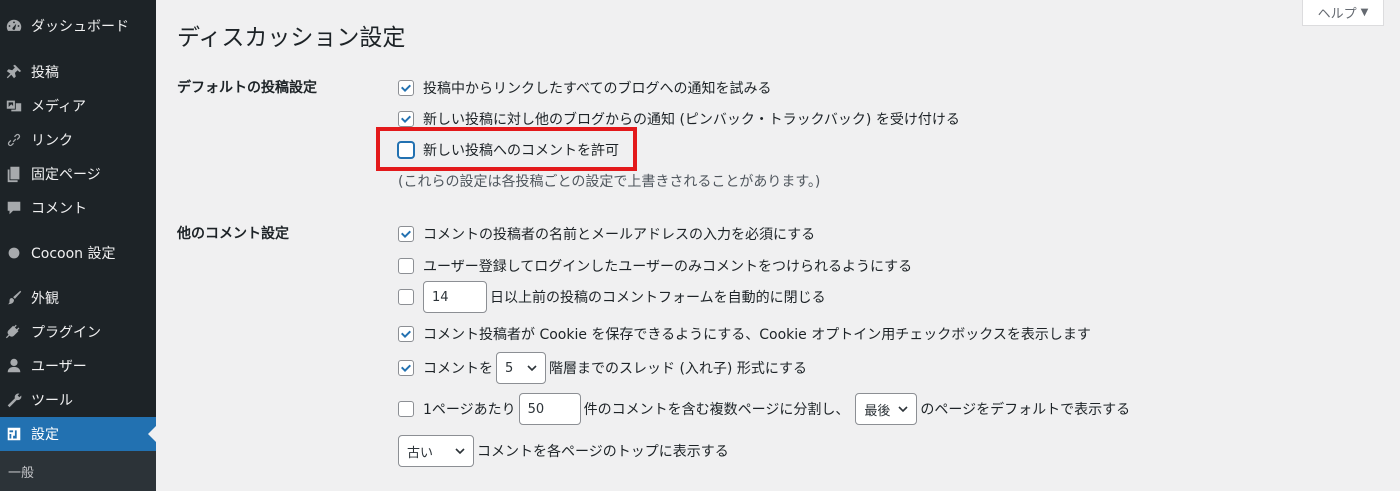 The height and width of the screenshot is (491, 1400). I want to click on link-icon, so click(14, 140).